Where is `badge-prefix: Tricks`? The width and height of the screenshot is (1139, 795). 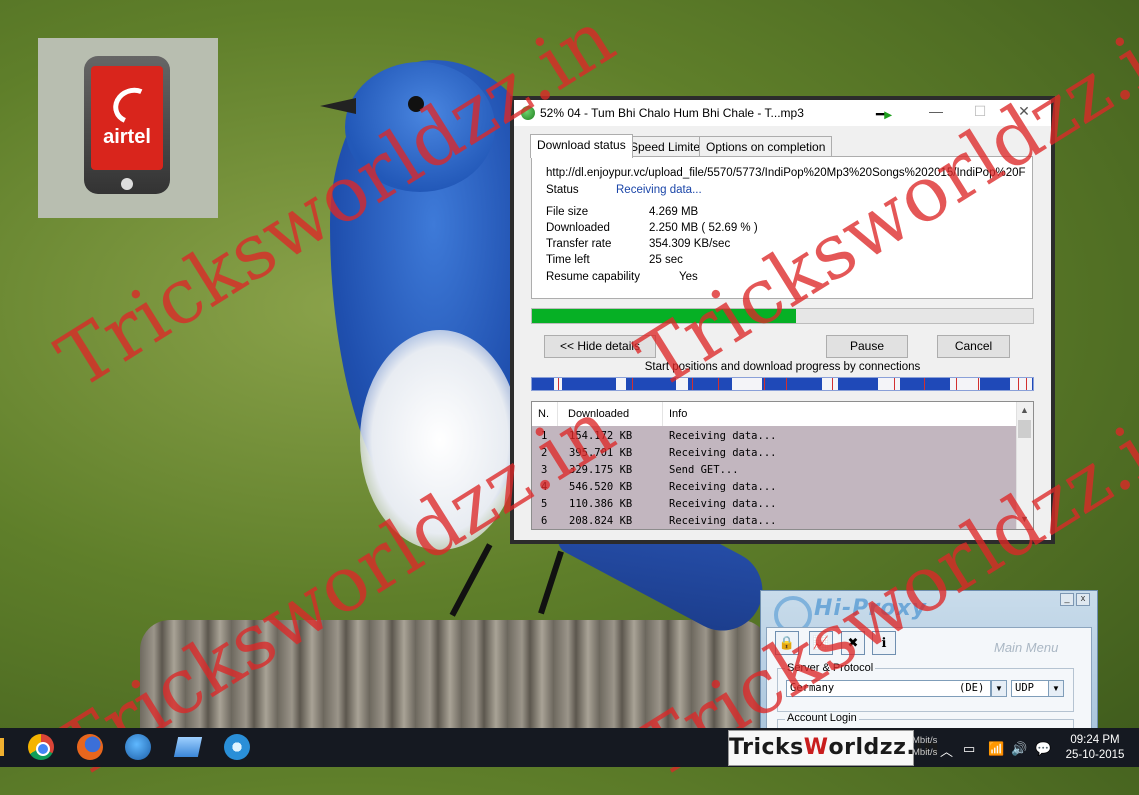
badge-prefix: Tricks is located at coordinates (766, 747).